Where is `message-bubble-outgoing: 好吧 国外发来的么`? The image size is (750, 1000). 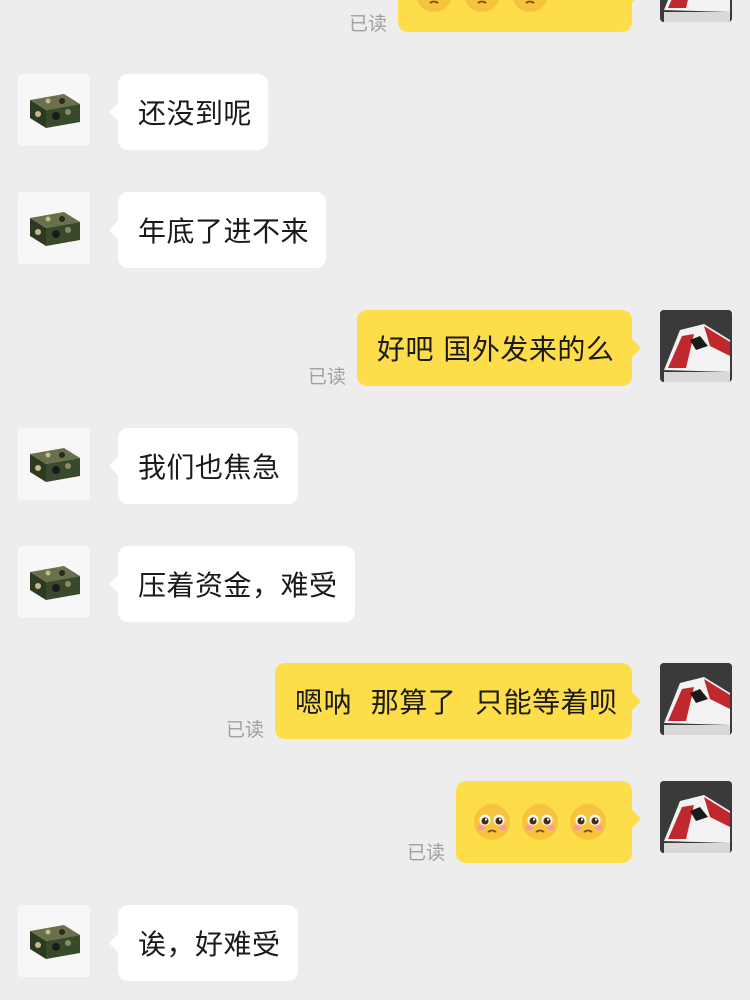 message-bubble-outgoing: 好吧 国外发来的么 is located at coordinates (499, 348).